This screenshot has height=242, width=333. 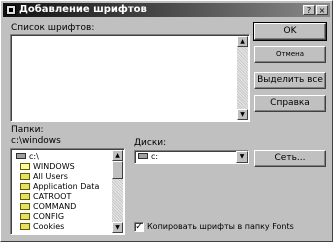 What do you see at coordinates (290, 103) in the screenshot?
I see `help-button: Справка` at bounding box center [290, 103].